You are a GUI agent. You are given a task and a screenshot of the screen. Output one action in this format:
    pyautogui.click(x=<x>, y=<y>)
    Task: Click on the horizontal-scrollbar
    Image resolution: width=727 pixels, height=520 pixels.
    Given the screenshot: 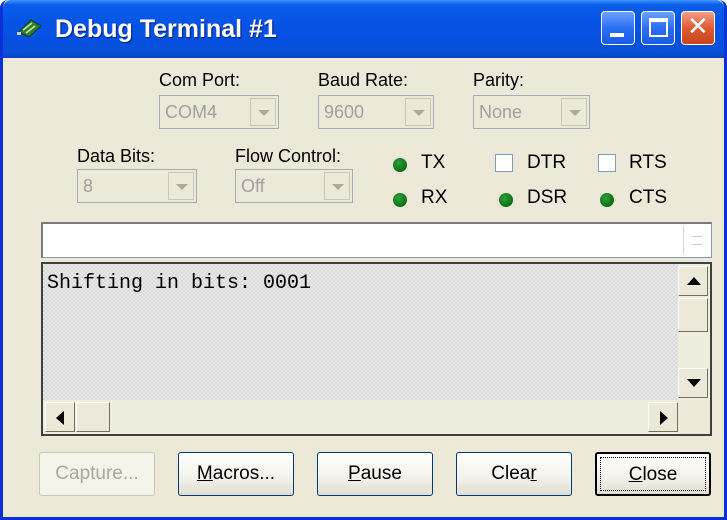 What is the action you would take?
    pyautogui.click(x=361, y=417)
    